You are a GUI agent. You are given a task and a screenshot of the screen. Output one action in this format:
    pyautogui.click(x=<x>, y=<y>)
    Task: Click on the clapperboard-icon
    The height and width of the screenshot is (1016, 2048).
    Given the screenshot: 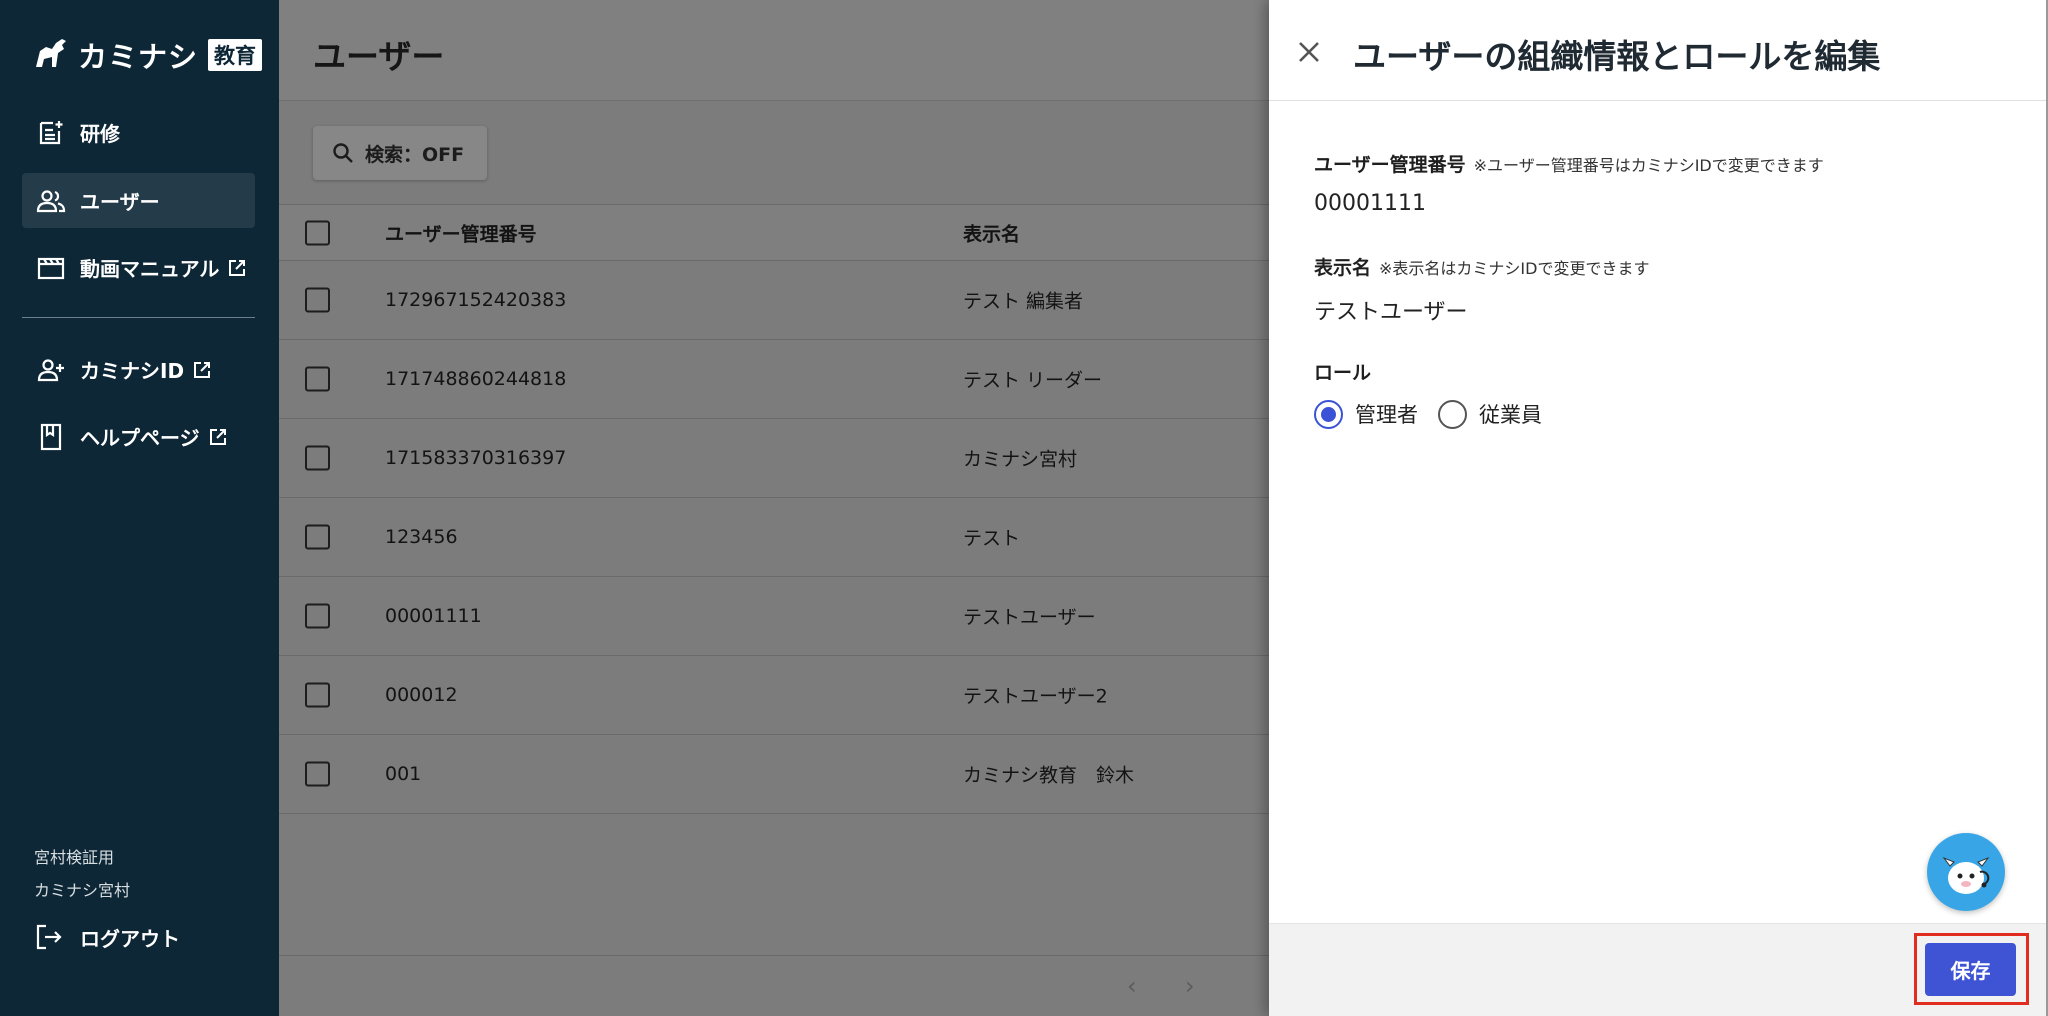 What is the action you would take?
    pyautogui.click(x=51, y=268)
    